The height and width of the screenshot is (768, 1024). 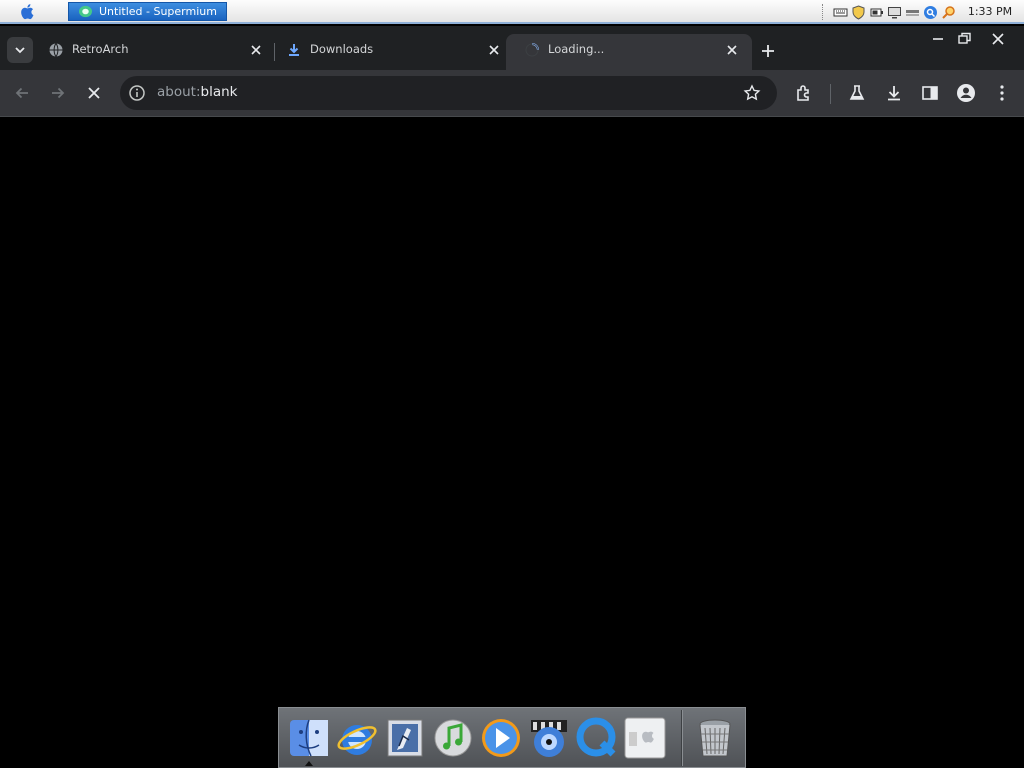 I want to click on dvd-player-icon, so click(x=549, y=738).